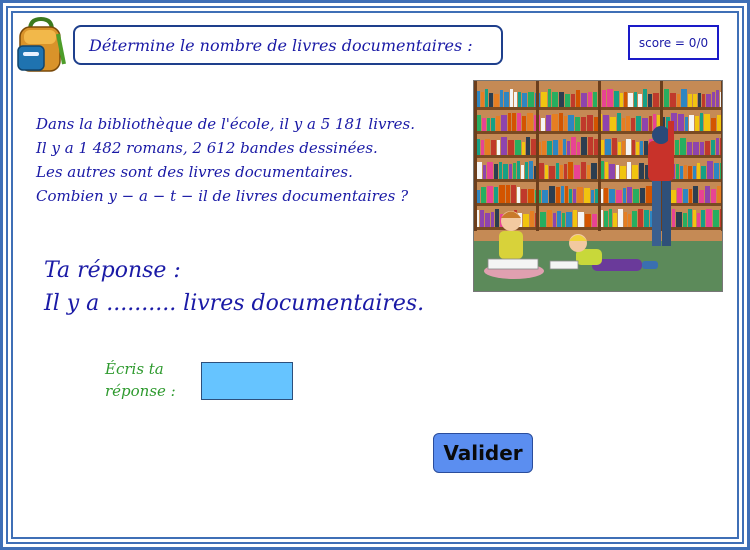 The width and height of the screenshot is (750, 550). What do you see at coordinates (140, 391) in the screenshot?
I see `input-label-line-2: réponse :` at bounding box center [140, 391].